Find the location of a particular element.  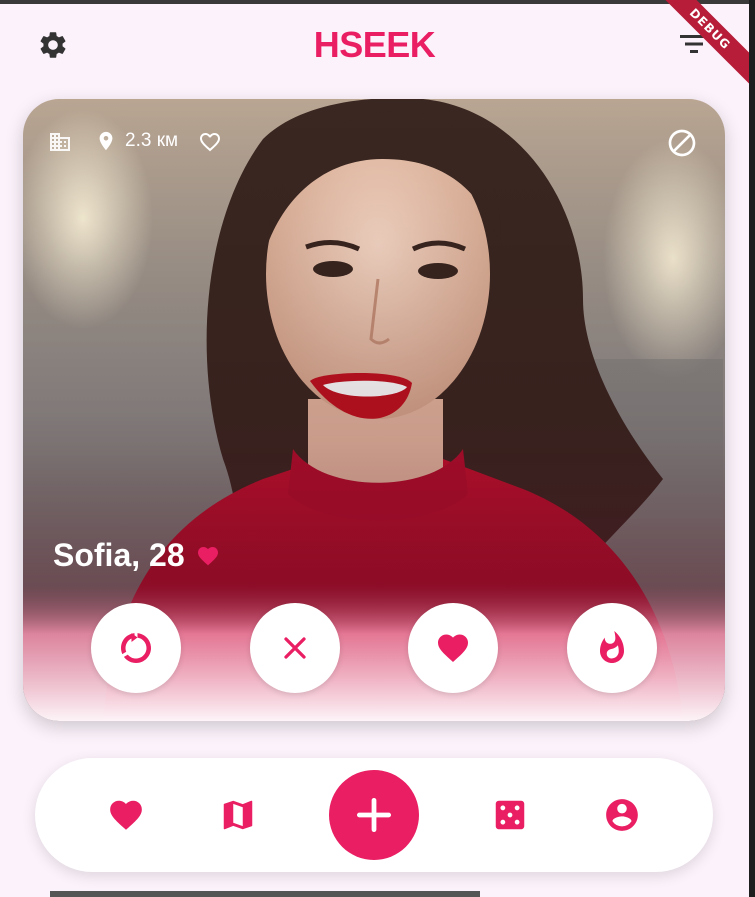

block-icon is located at coordinates (682, 143).